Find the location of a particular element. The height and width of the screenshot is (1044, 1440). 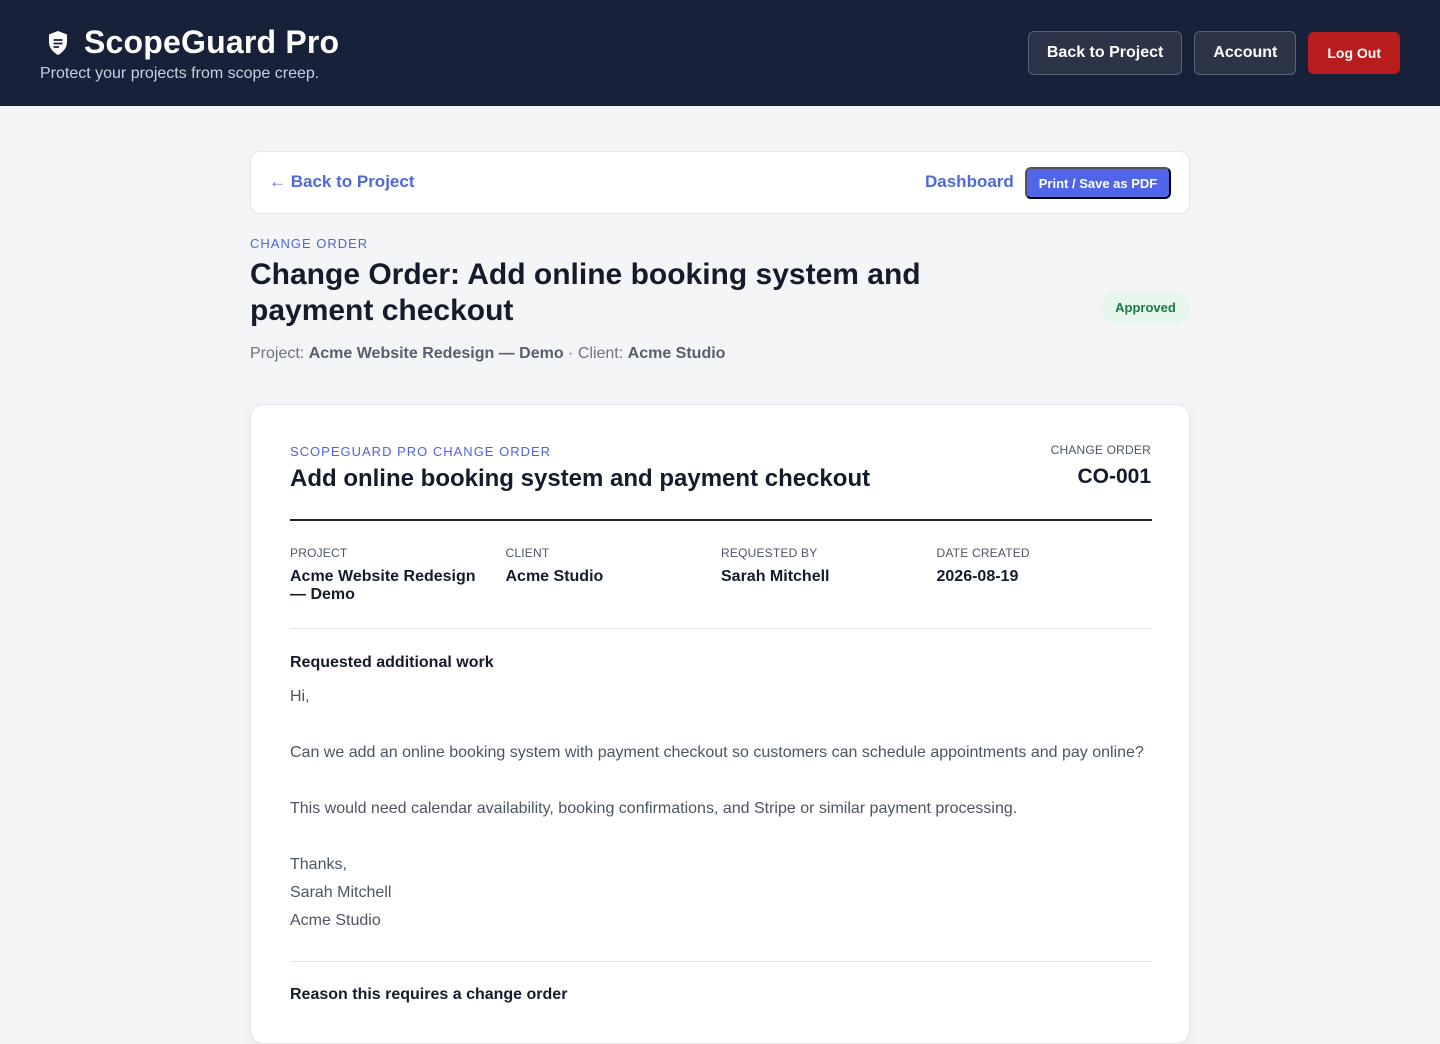

change-order-label: CHANGE ORDER is located at coordinates (1100, 450).